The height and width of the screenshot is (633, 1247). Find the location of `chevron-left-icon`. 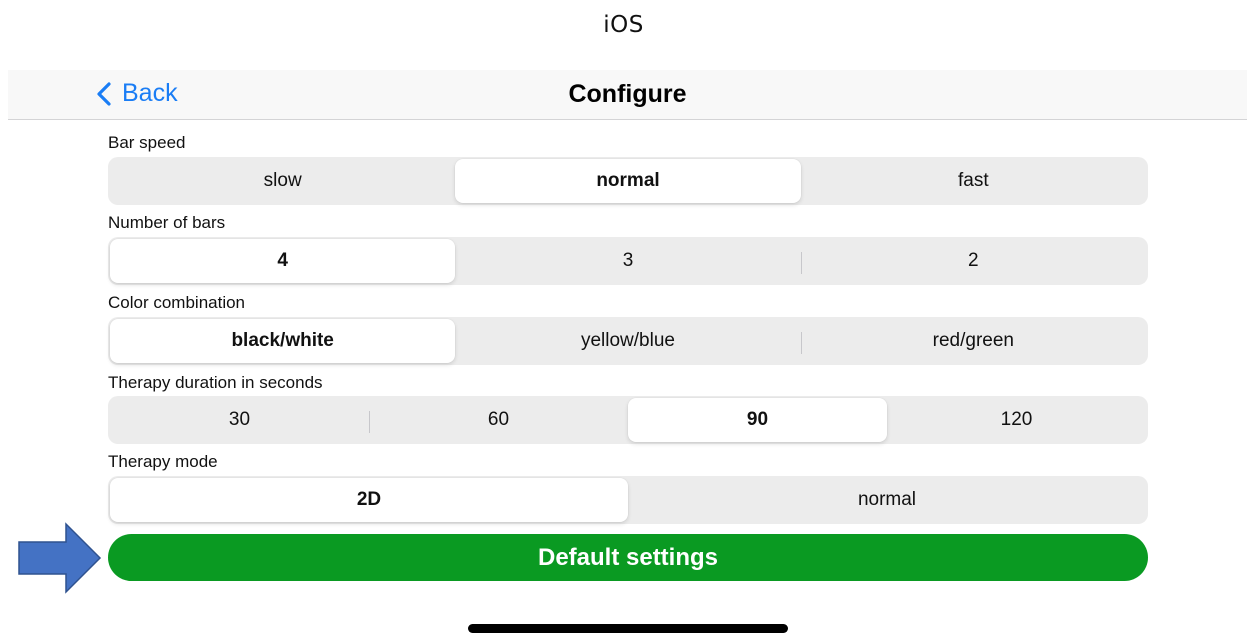

chevron-left-icon is located at coordinates (104, 93).